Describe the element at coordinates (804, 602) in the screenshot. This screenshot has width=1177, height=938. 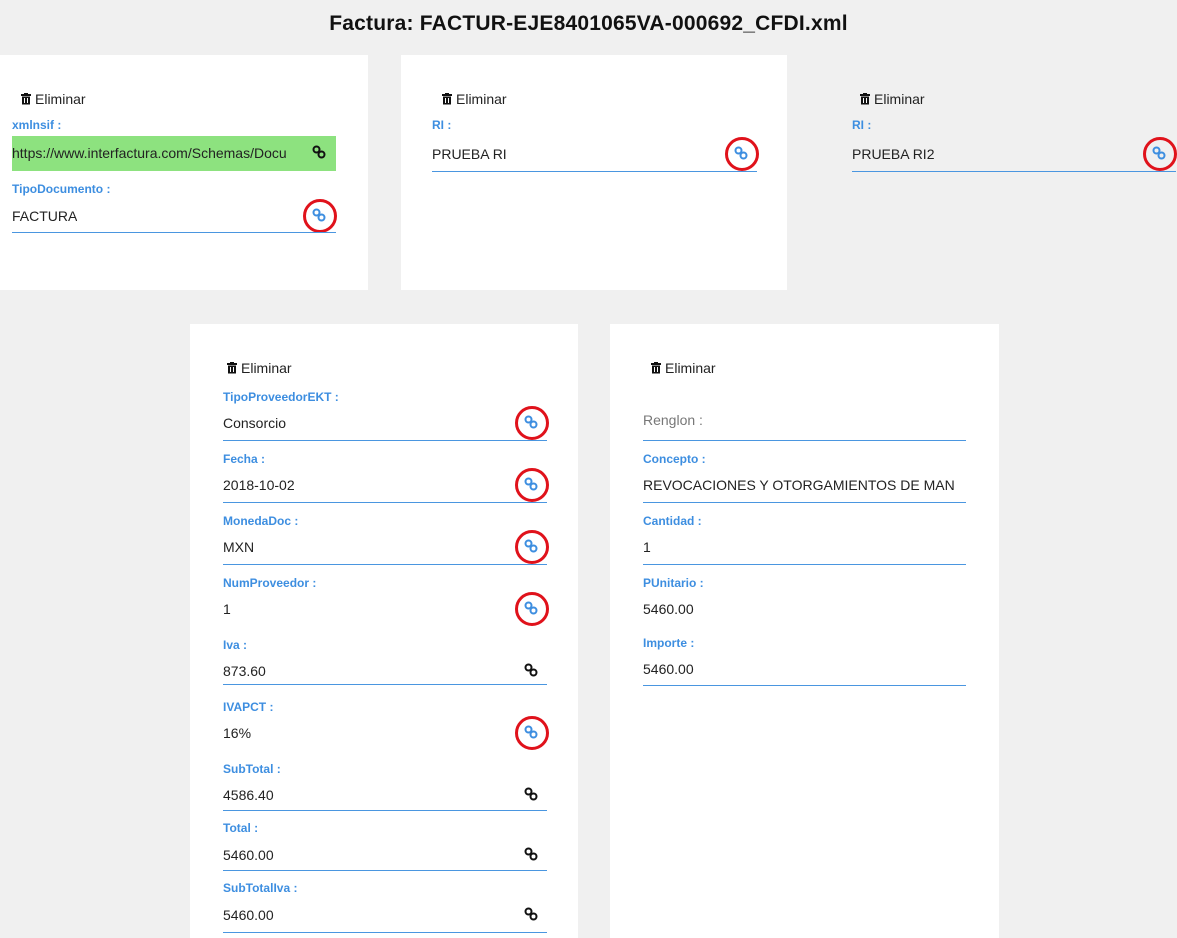
I see `field-punitario: PUnitario : 5460.00` at that location.